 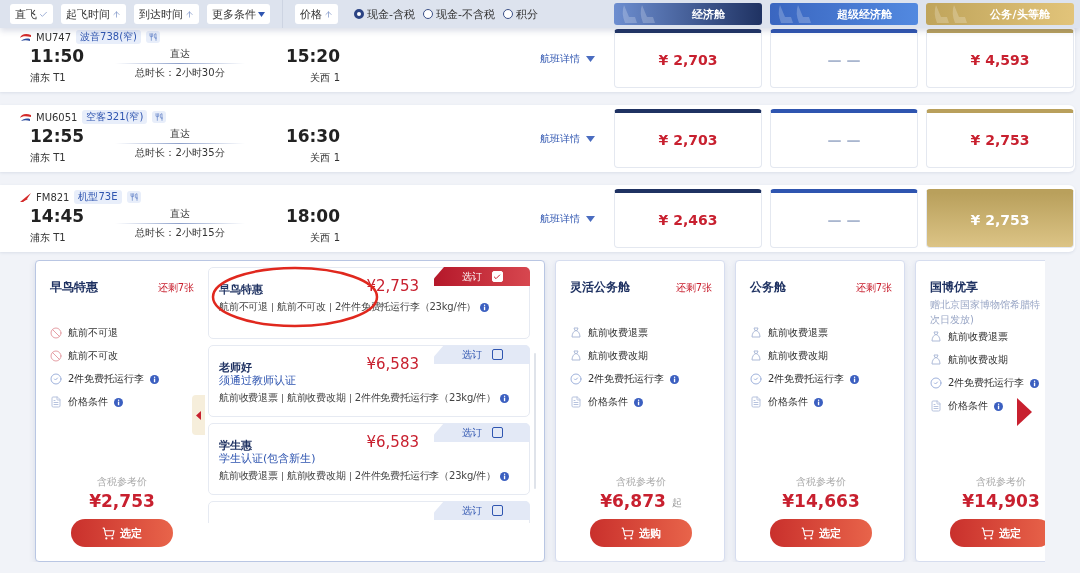 I want to click on payment-radio: 积分, so click(x=520, y=14).